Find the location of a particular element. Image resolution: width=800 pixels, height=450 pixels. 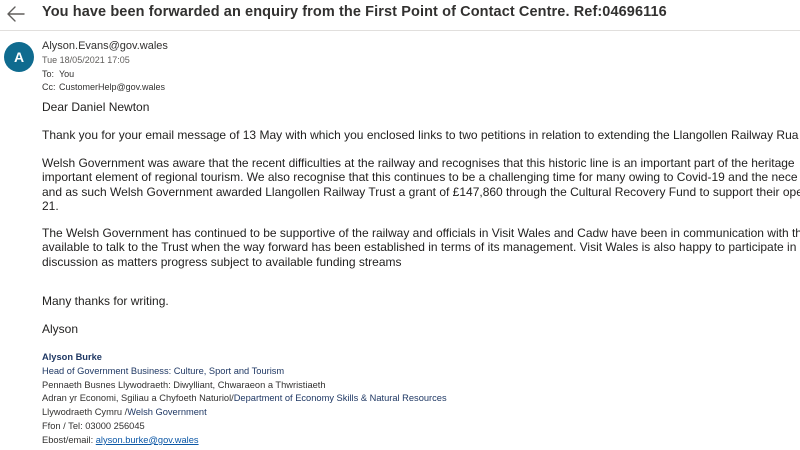

to-label: To: is located at coordinates (48, 74).